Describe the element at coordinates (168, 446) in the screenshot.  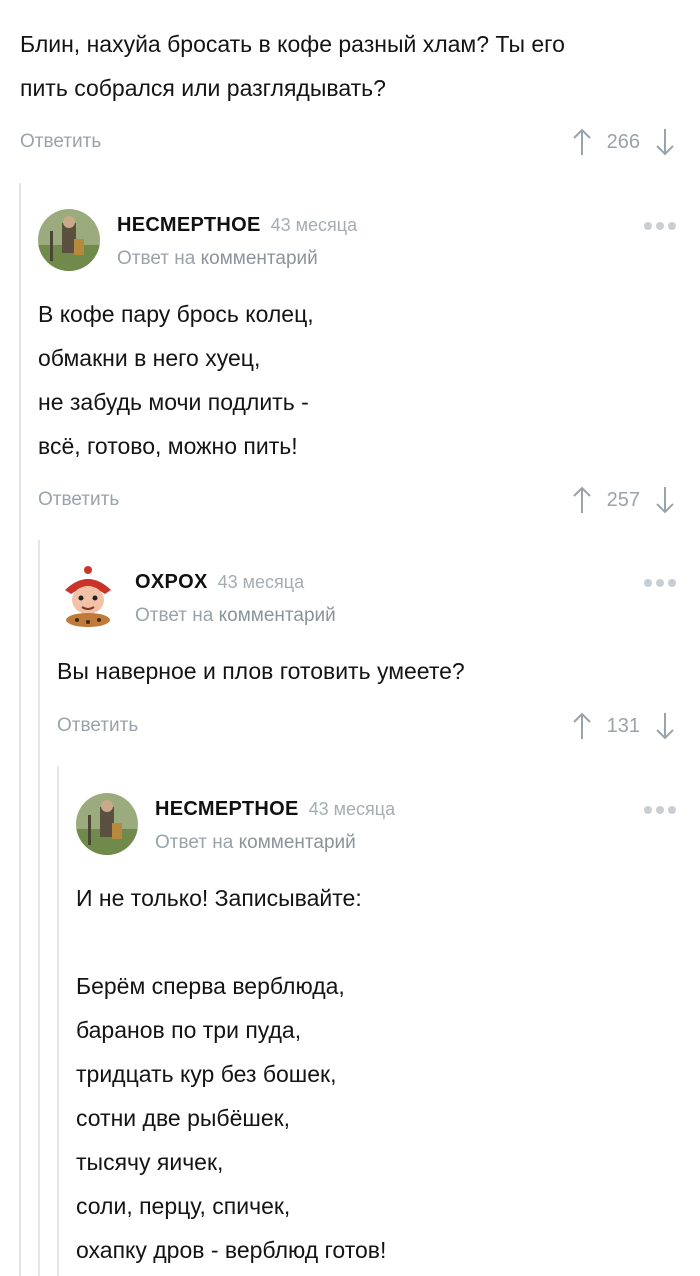
I see `comment-text-line-4: всё, готово, можно пить!` at that location.